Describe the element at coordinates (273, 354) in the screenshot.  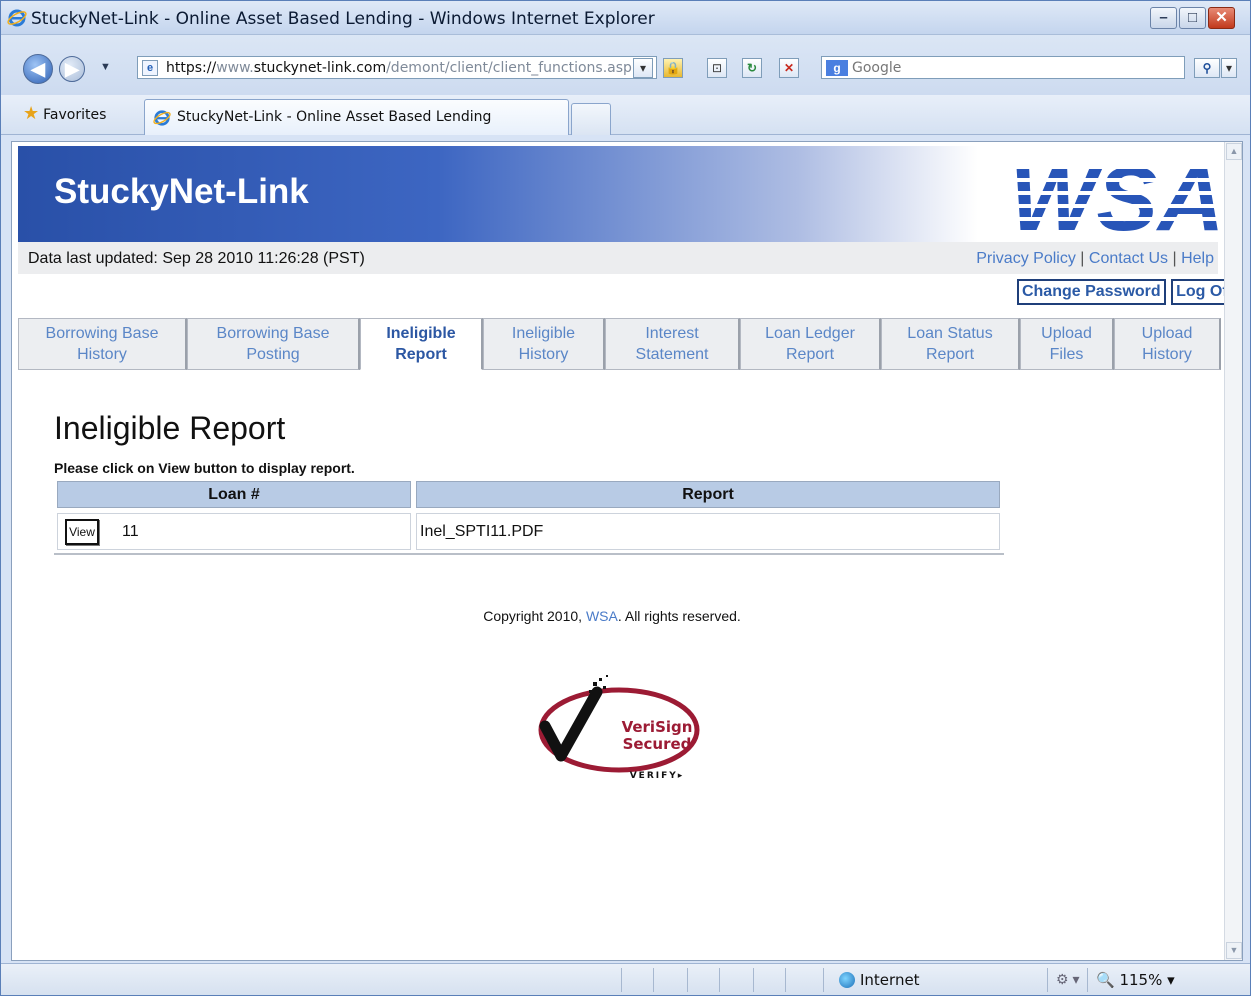
I see `tab-label-line2: Posting` at that location.